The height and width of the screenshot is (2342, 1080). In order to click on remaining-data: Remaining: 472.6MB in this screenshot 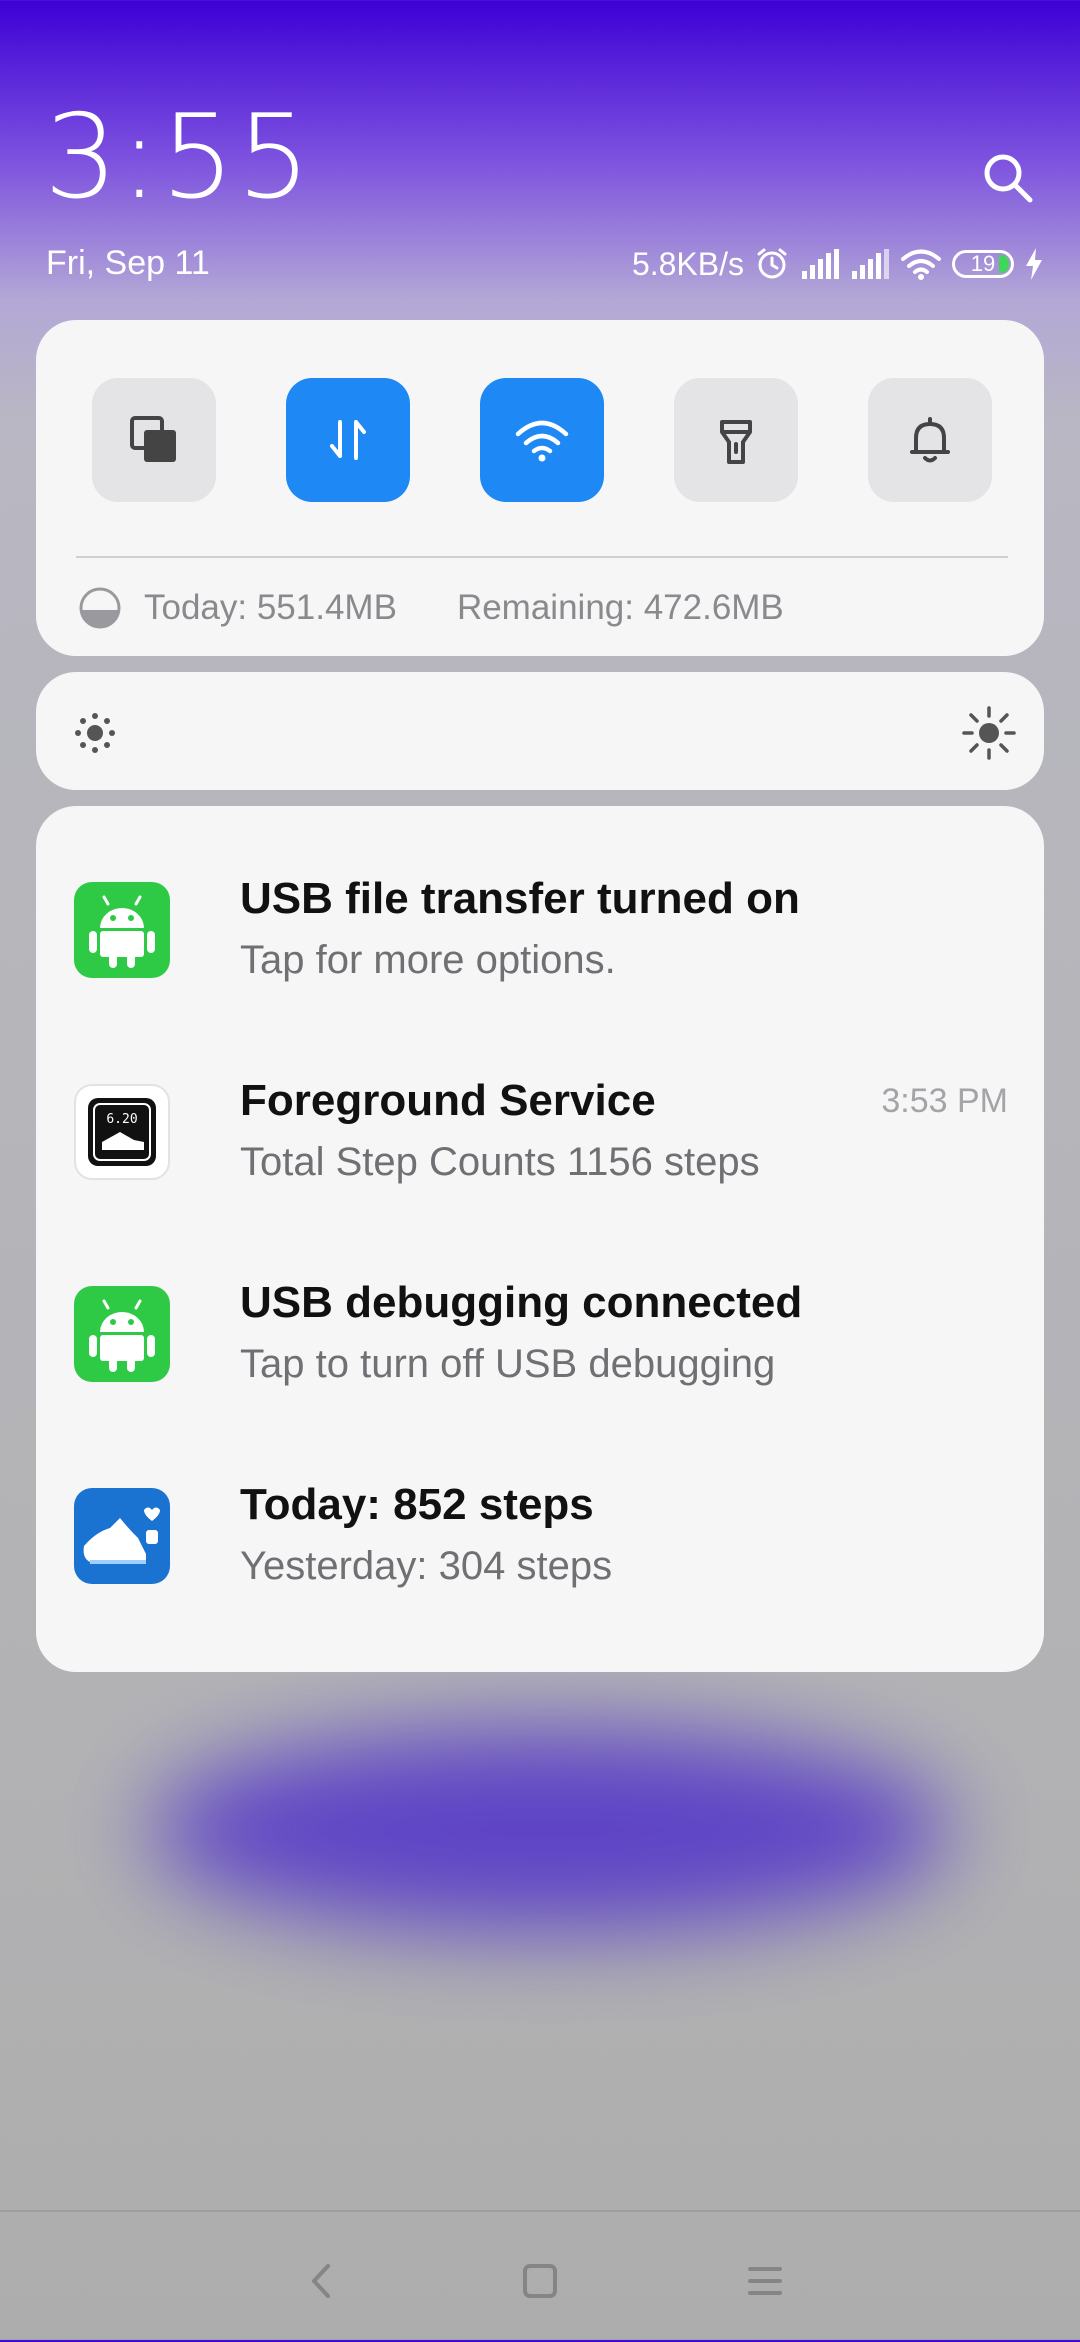, I will do `click(620, 607)`.